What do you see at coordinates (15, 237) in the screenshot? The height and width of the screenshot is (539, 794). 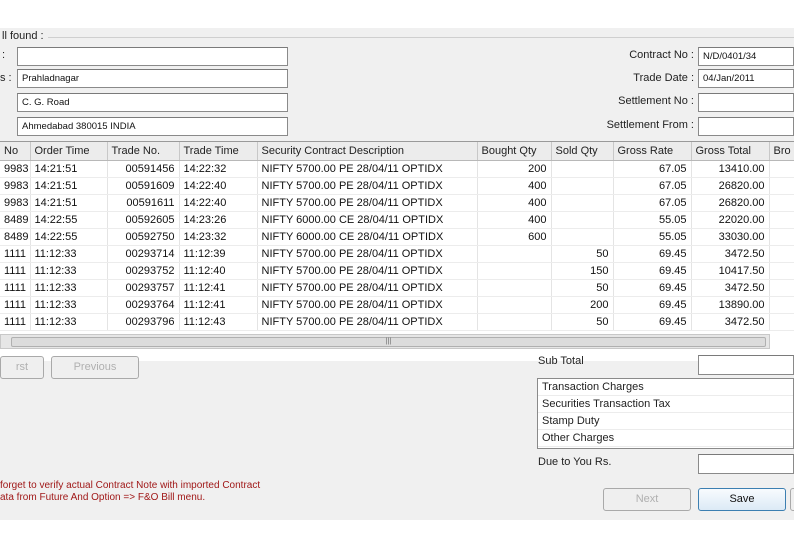 I see `table-cell: 8489` at bounding box center [15, 237].